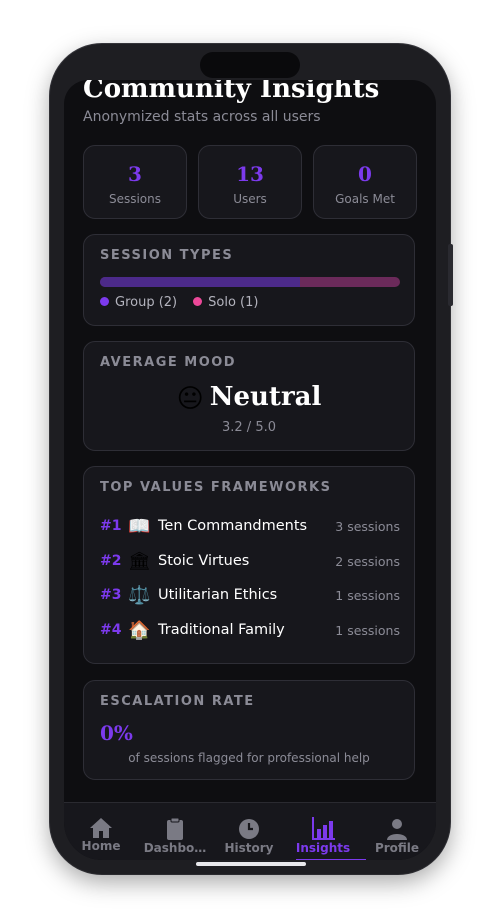  I want to click on camera-notch, so click(250, 65).